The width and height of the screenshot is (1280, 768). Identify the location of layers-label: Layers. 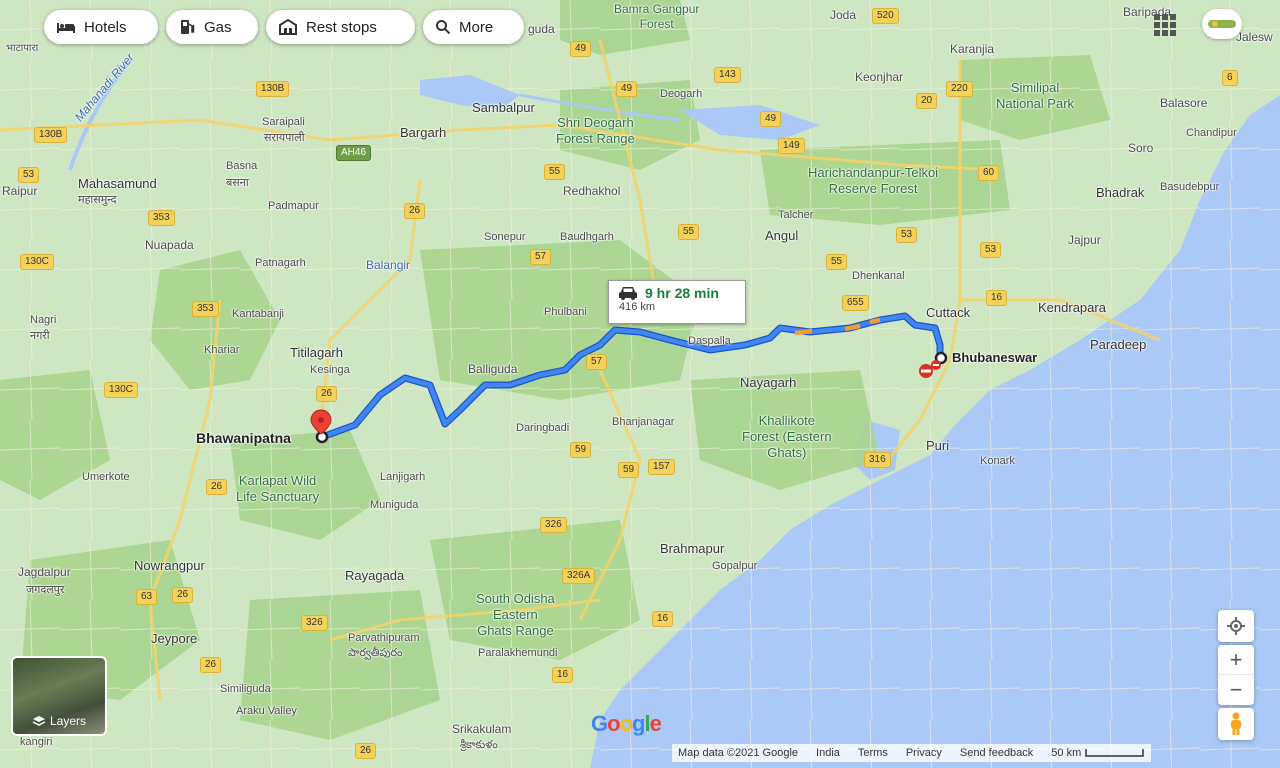
(59, 721).